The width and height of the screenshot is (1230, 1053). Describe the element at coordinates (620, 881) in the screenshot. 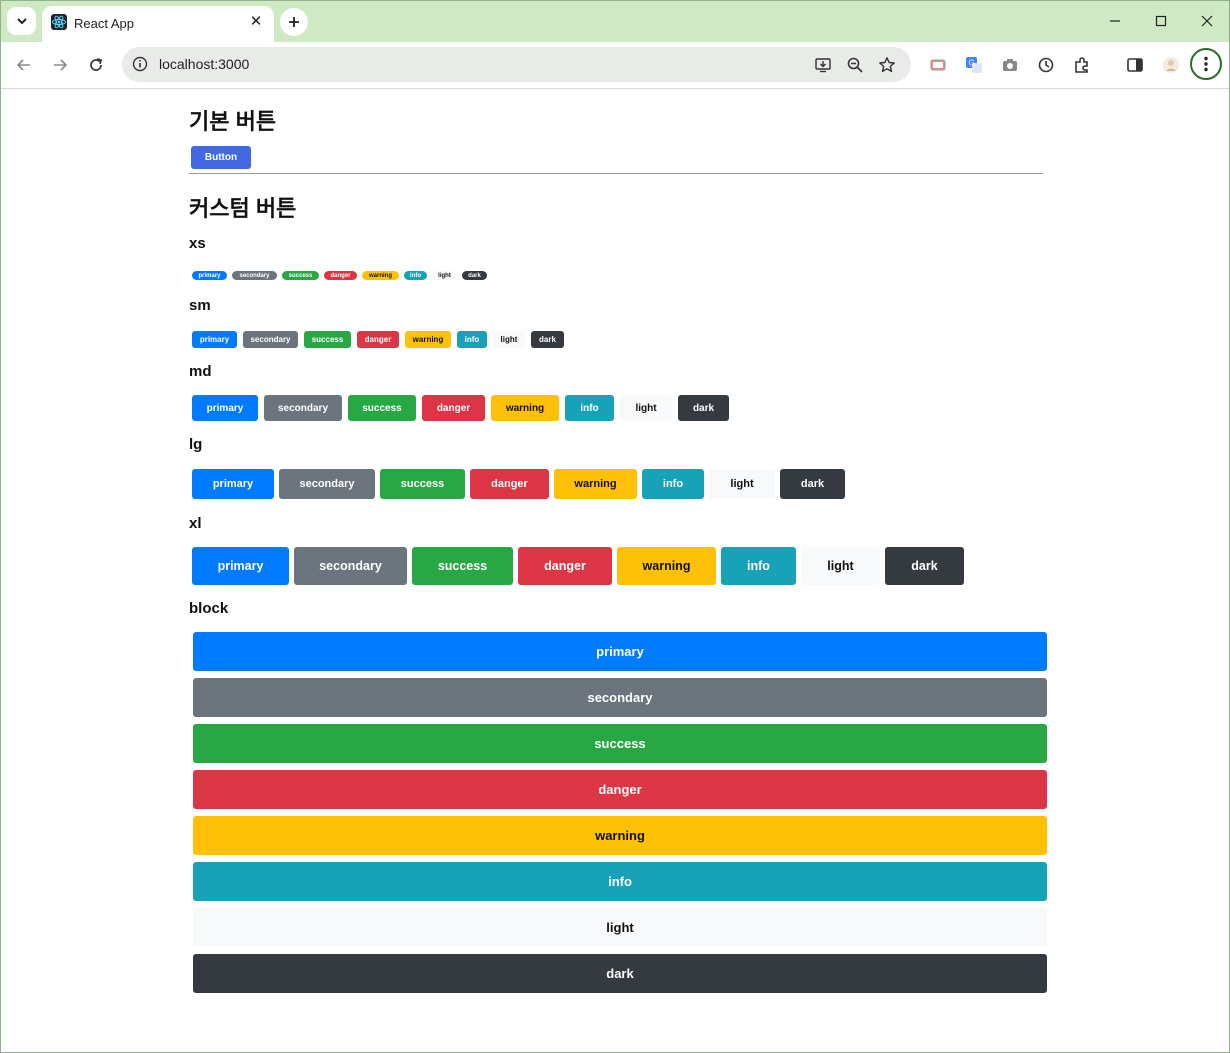

I see `block-info-button: info` at that location.